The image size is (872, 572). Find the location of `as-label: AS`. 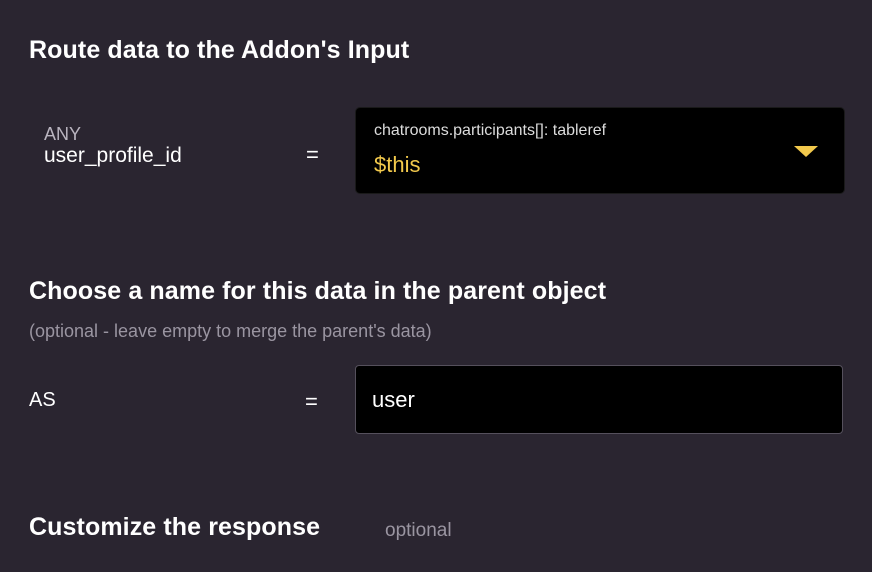

as-label: AS is located at coordinates (42, 400).